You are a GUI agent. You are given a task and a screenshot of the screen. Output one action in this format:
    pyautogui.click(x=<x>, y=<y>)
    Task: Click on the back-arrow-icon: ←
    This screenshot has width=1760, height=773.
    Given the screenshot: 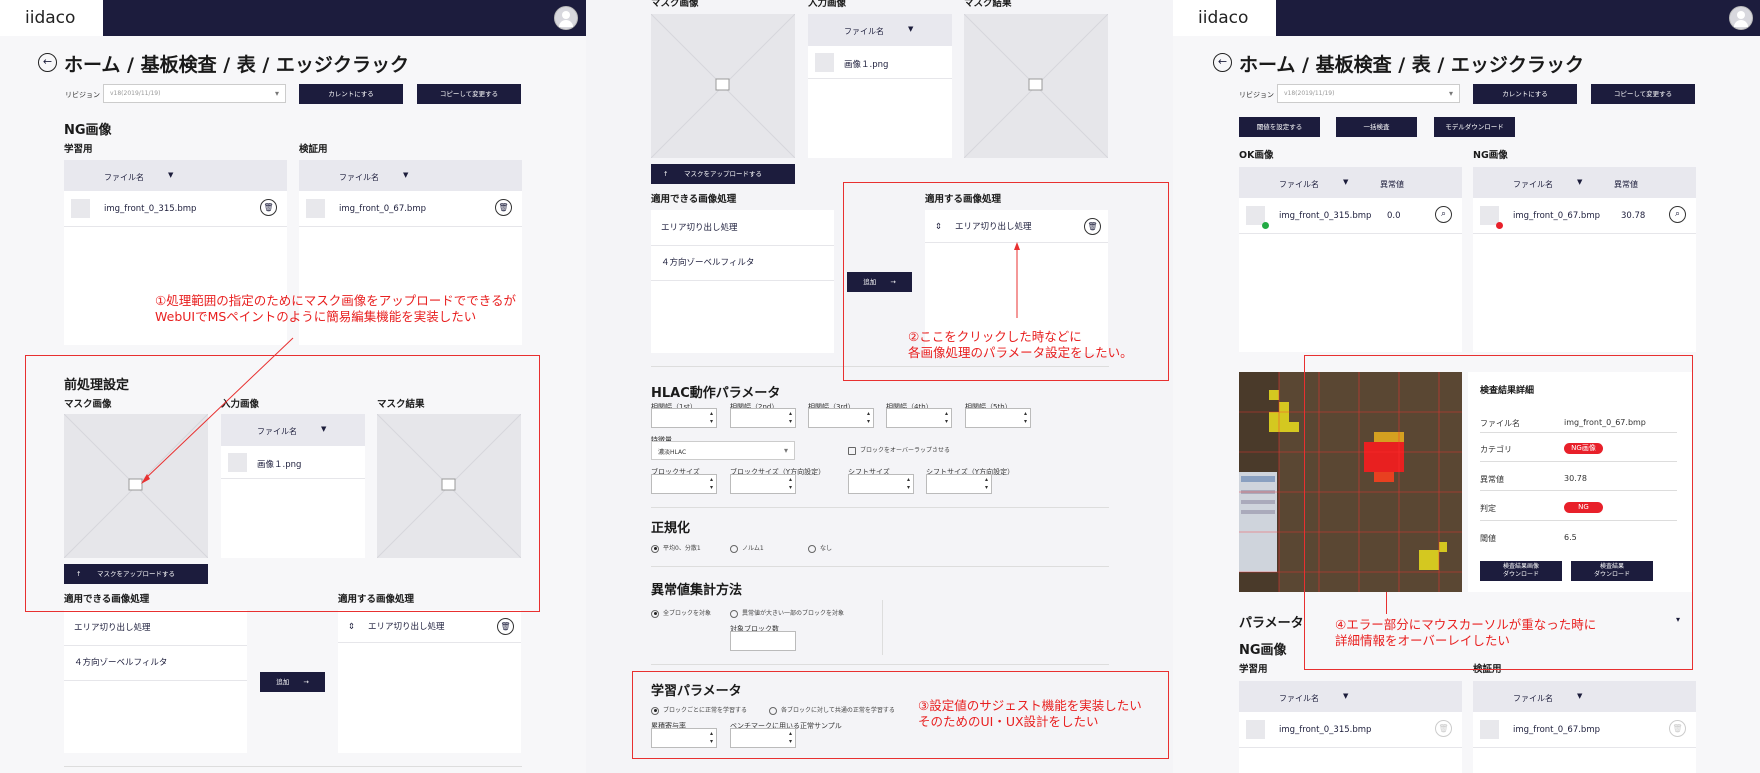 What is the action you would take?
    pyautogui.click(x=1222, y=62)
    